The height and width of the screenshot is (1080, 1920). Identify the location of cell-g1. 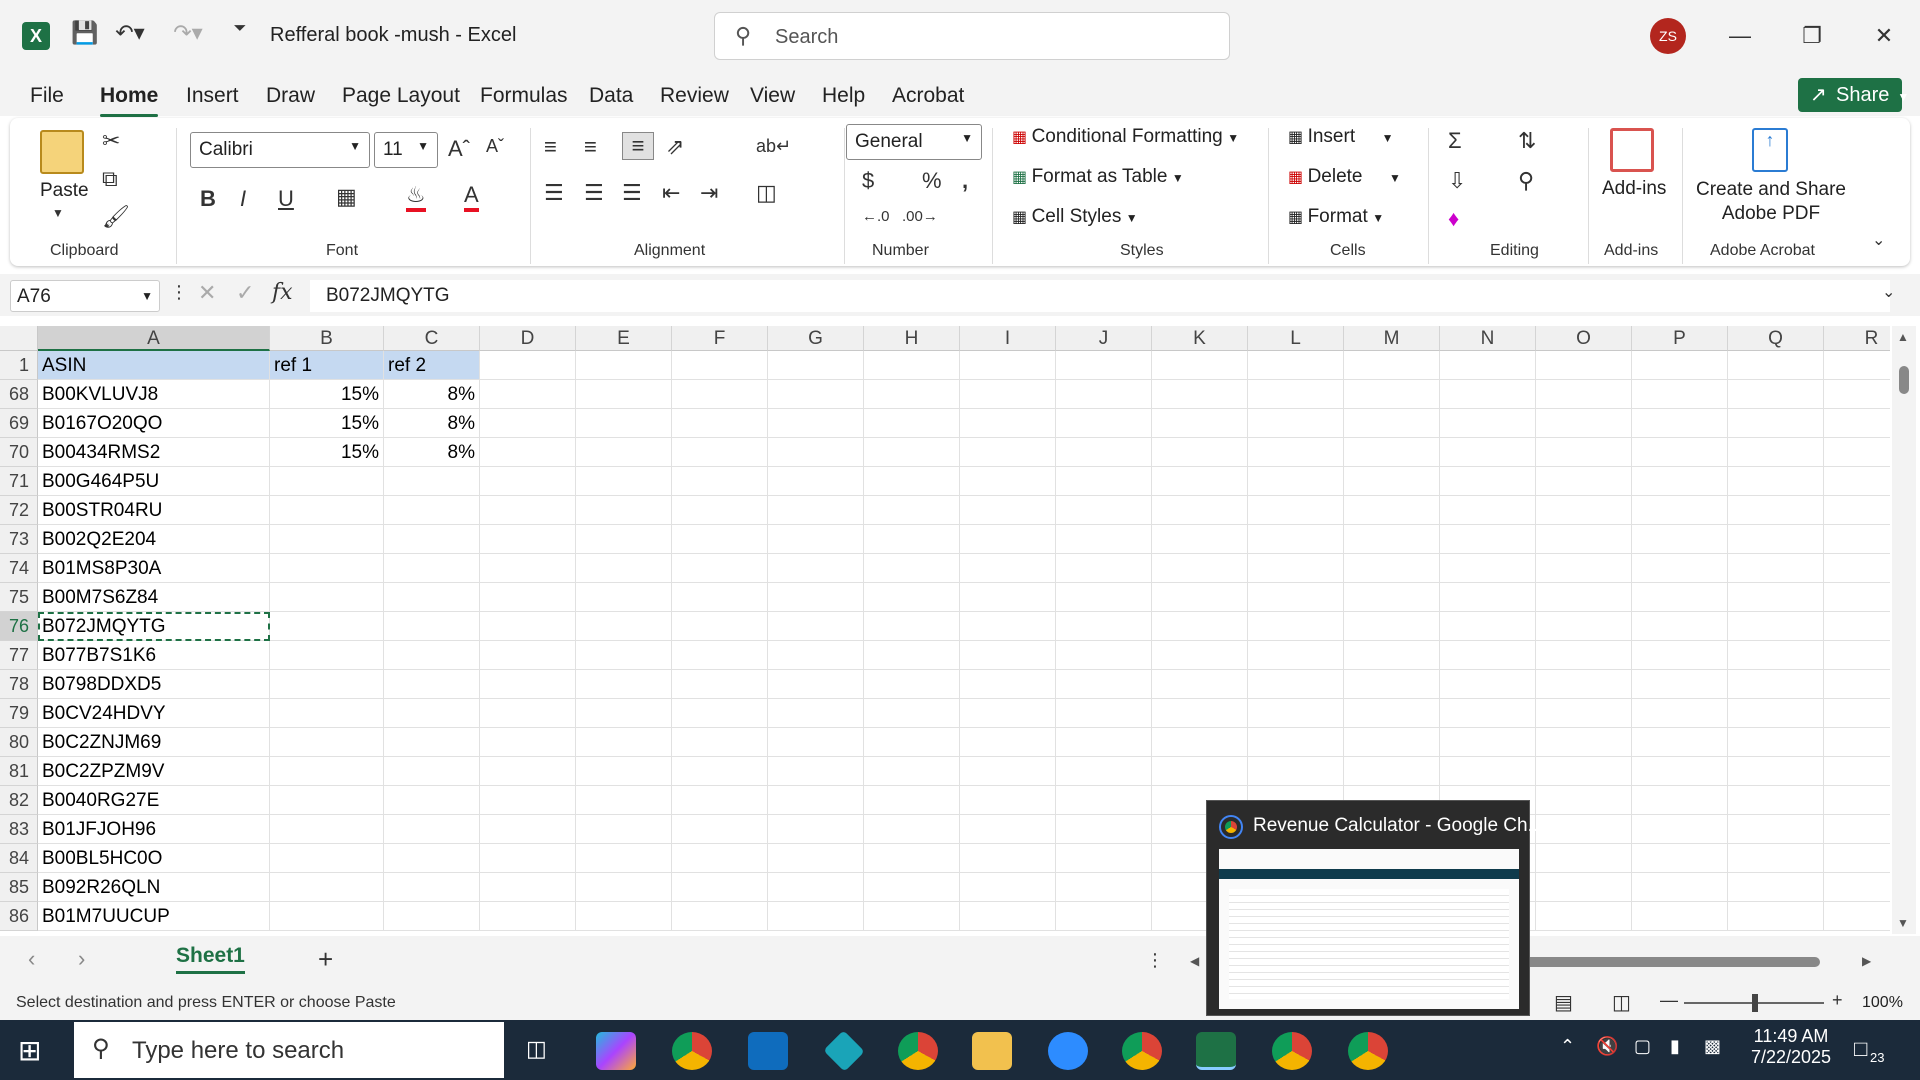
(816, 365).